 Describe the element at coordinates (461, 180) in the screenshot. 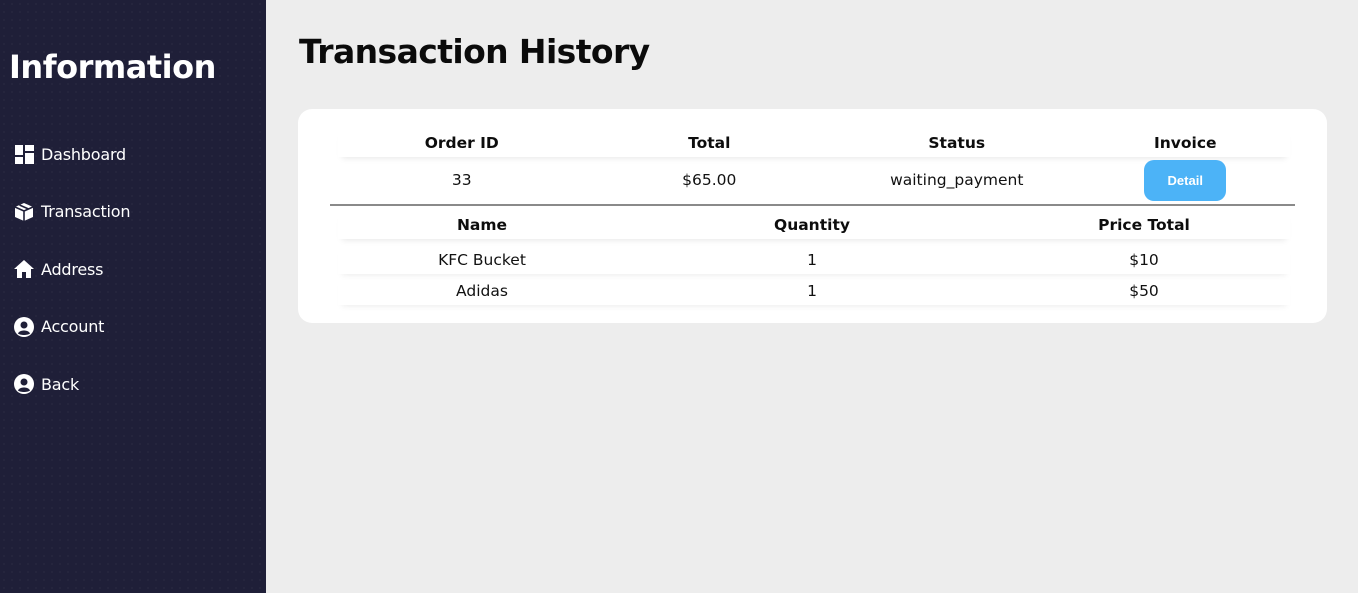

I see `order-id-value: 33` at that location.